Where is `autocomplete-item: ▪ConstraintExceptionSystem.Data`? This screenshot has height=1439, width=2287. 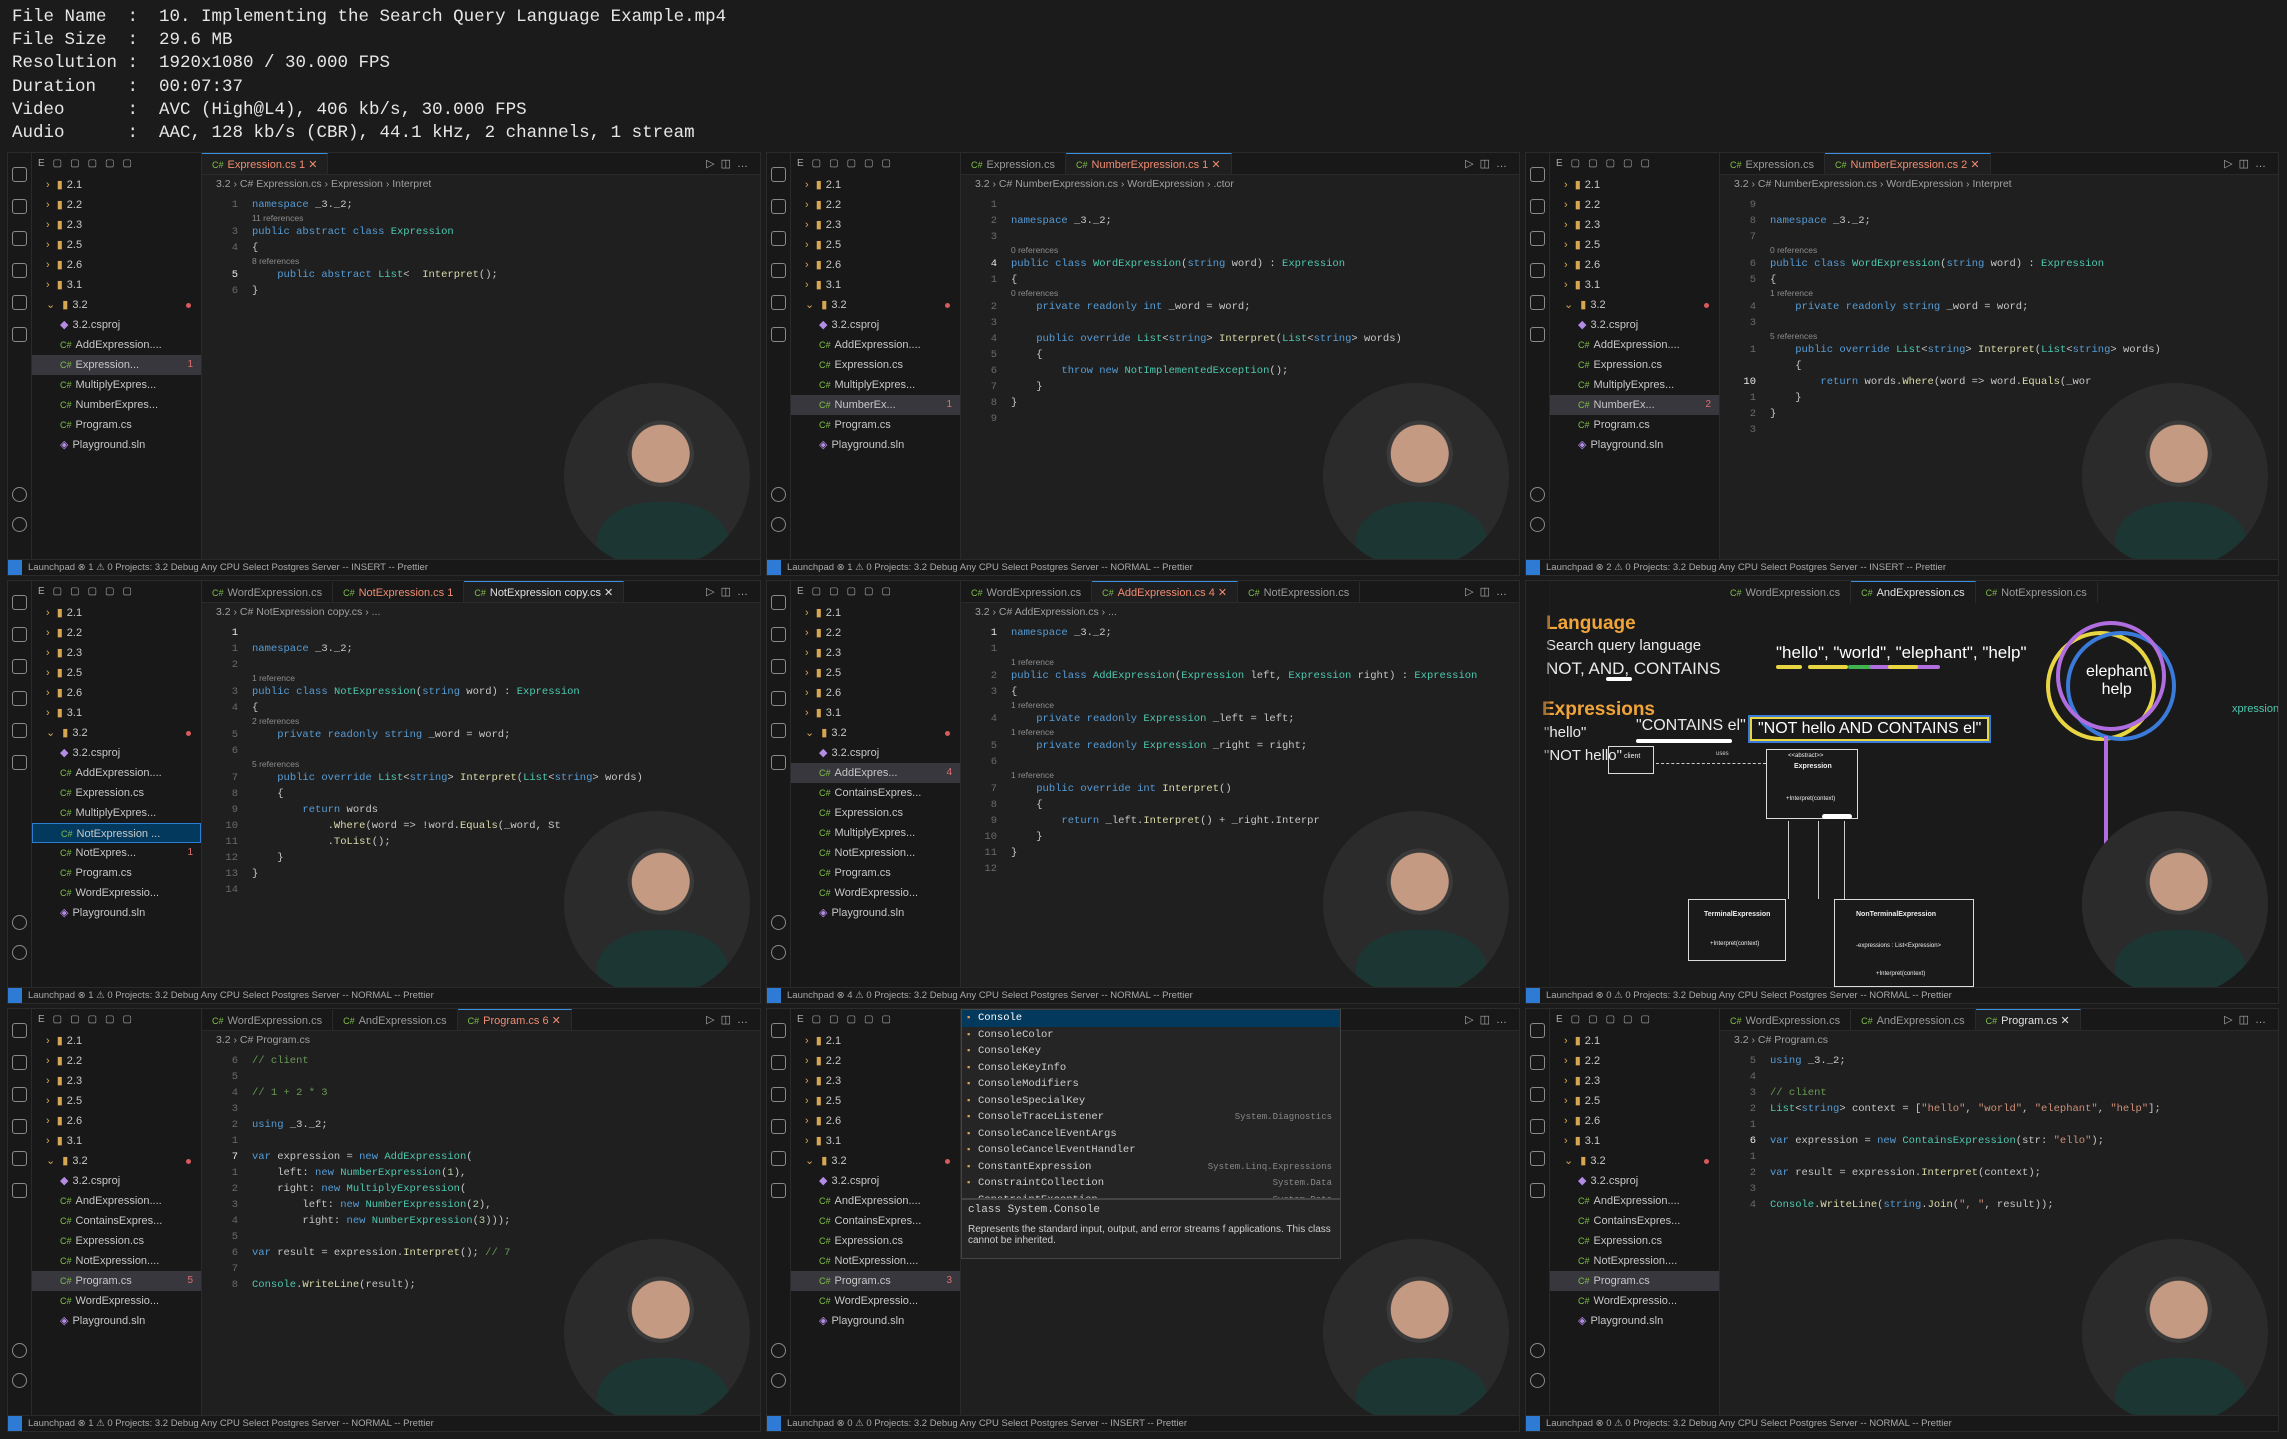 autocomplete-item: ▪ConstraintExceptionSystem.Data is located at coordinates (1151, 1195).